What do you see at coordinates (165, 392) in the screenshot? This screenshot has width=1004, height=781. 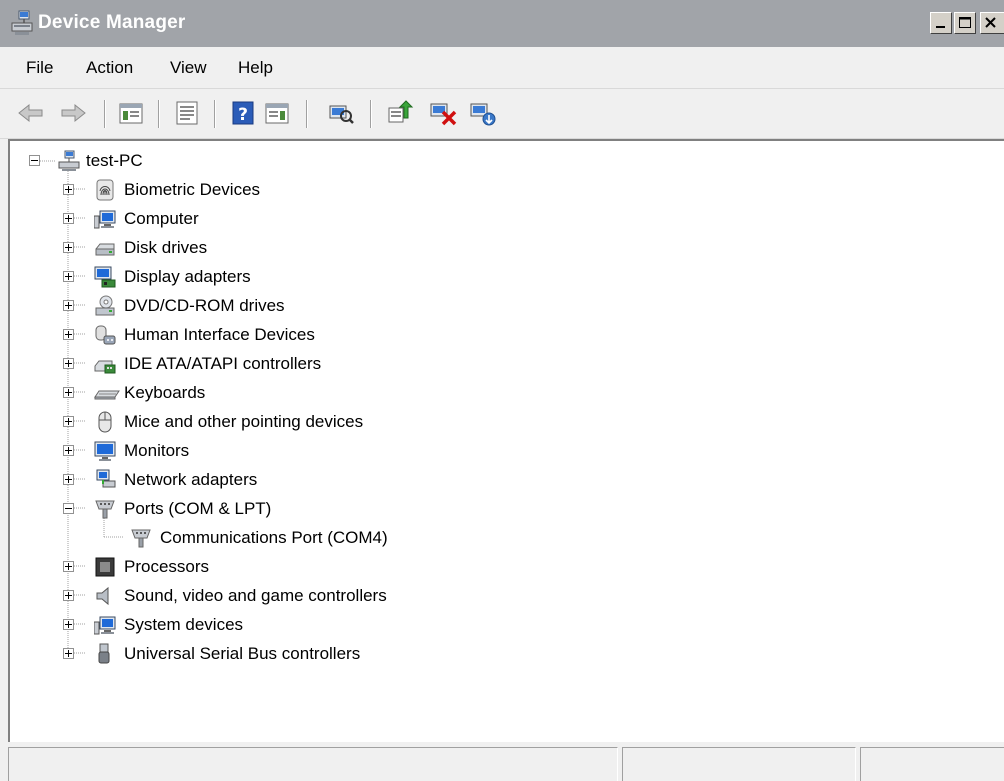 I see `tree-item-label: Keyboards` at bounding box center [165, 392].